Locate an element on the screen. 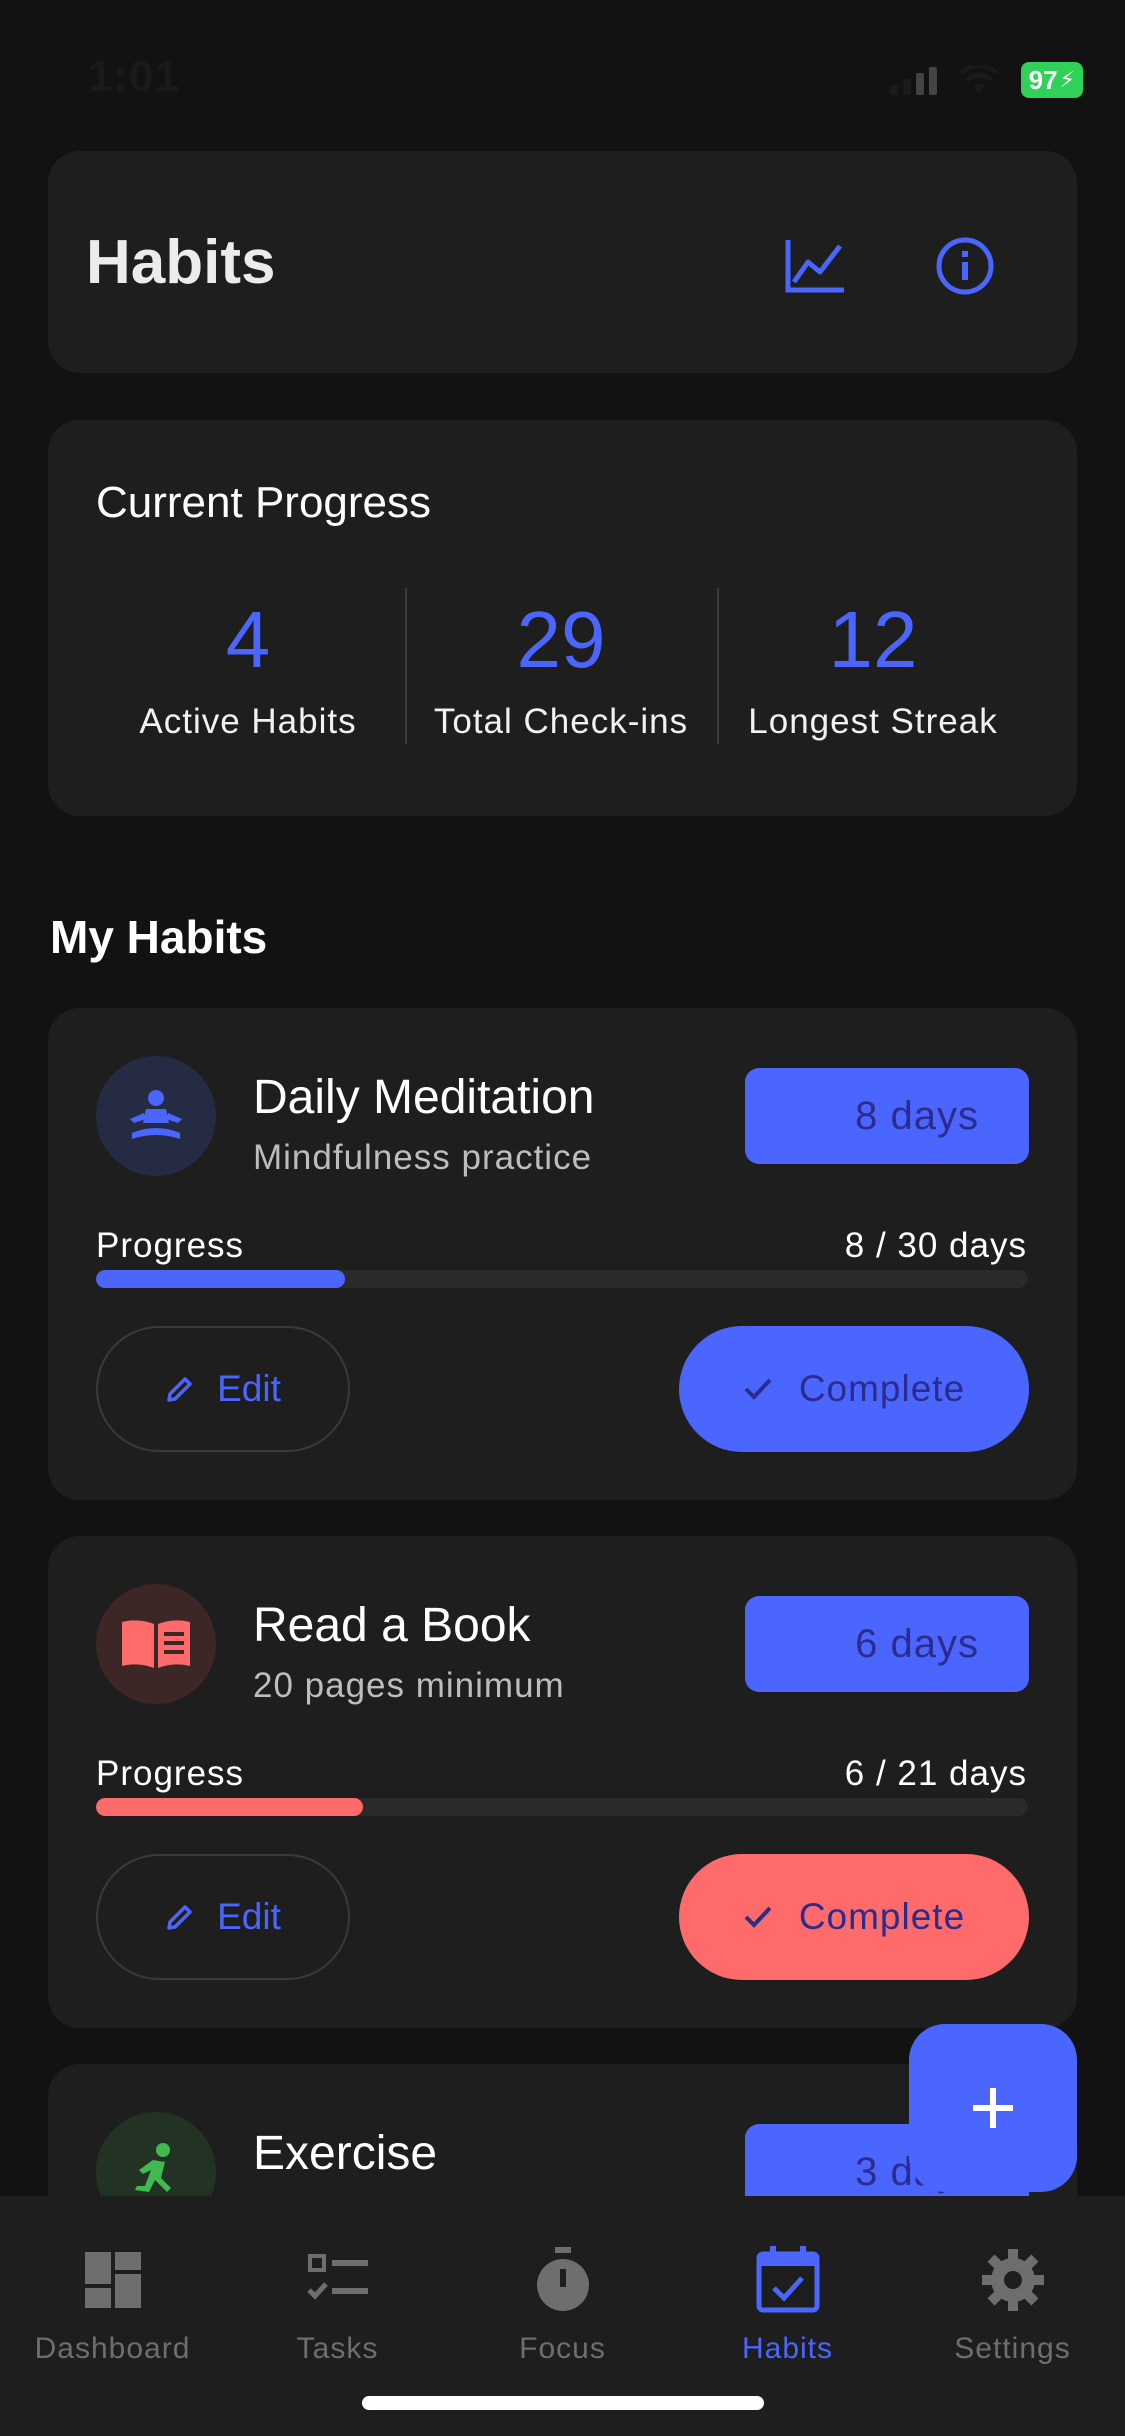 This screenshot has width=1125, height=2436. stat-longest-streak: 12 Longest Streak is located at coordinates (873, 671).